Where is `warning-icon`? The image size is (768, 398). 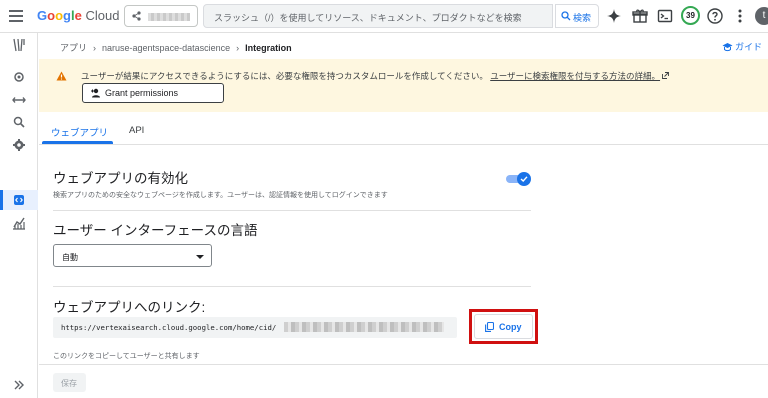 warning-icon is located at coordinates (61, 76).